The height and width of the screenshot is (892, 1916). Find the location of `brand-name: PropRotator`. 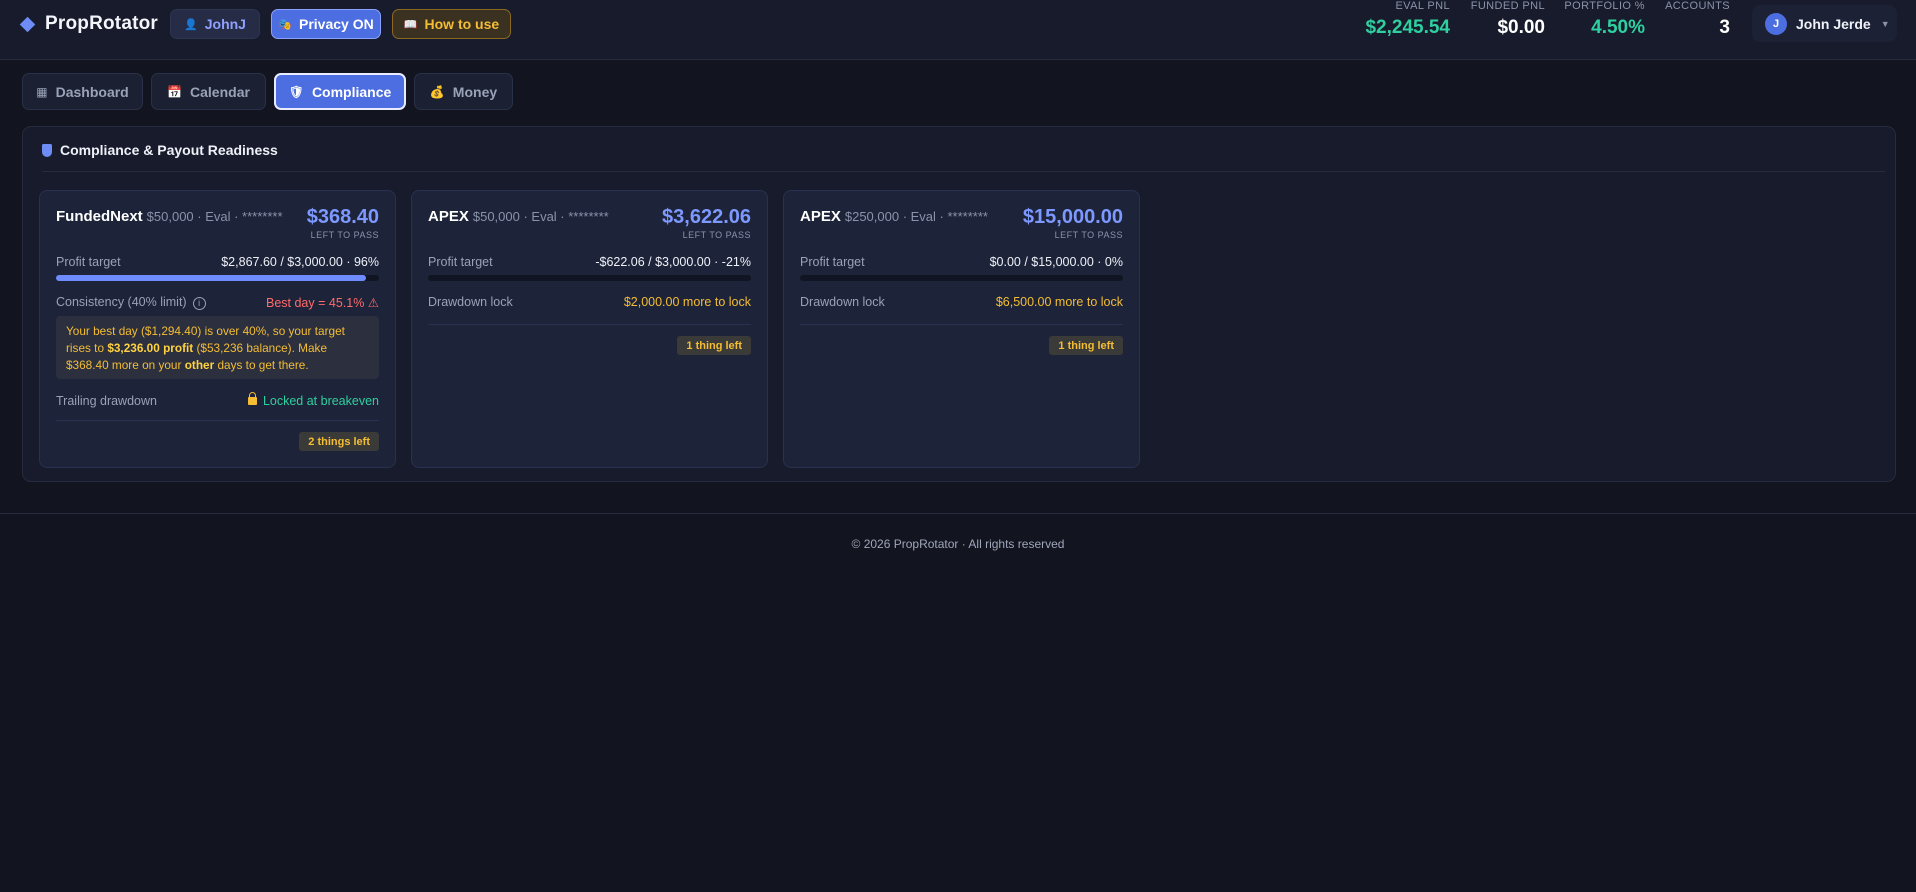

brand-name: PropRotator is located at coordinates (102, 23).